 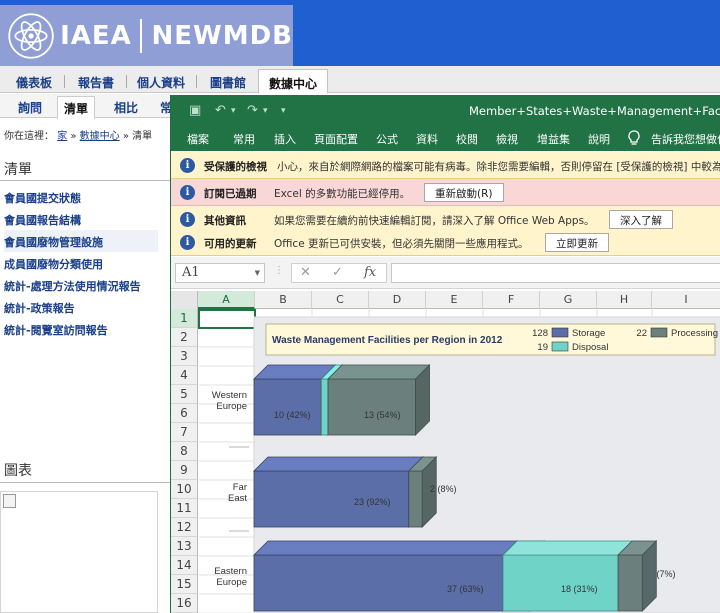 What do you see at coordinates (305, 272) in the screenshot?
I see `cancel-icon: ✕` at bounding box center [305, 272].